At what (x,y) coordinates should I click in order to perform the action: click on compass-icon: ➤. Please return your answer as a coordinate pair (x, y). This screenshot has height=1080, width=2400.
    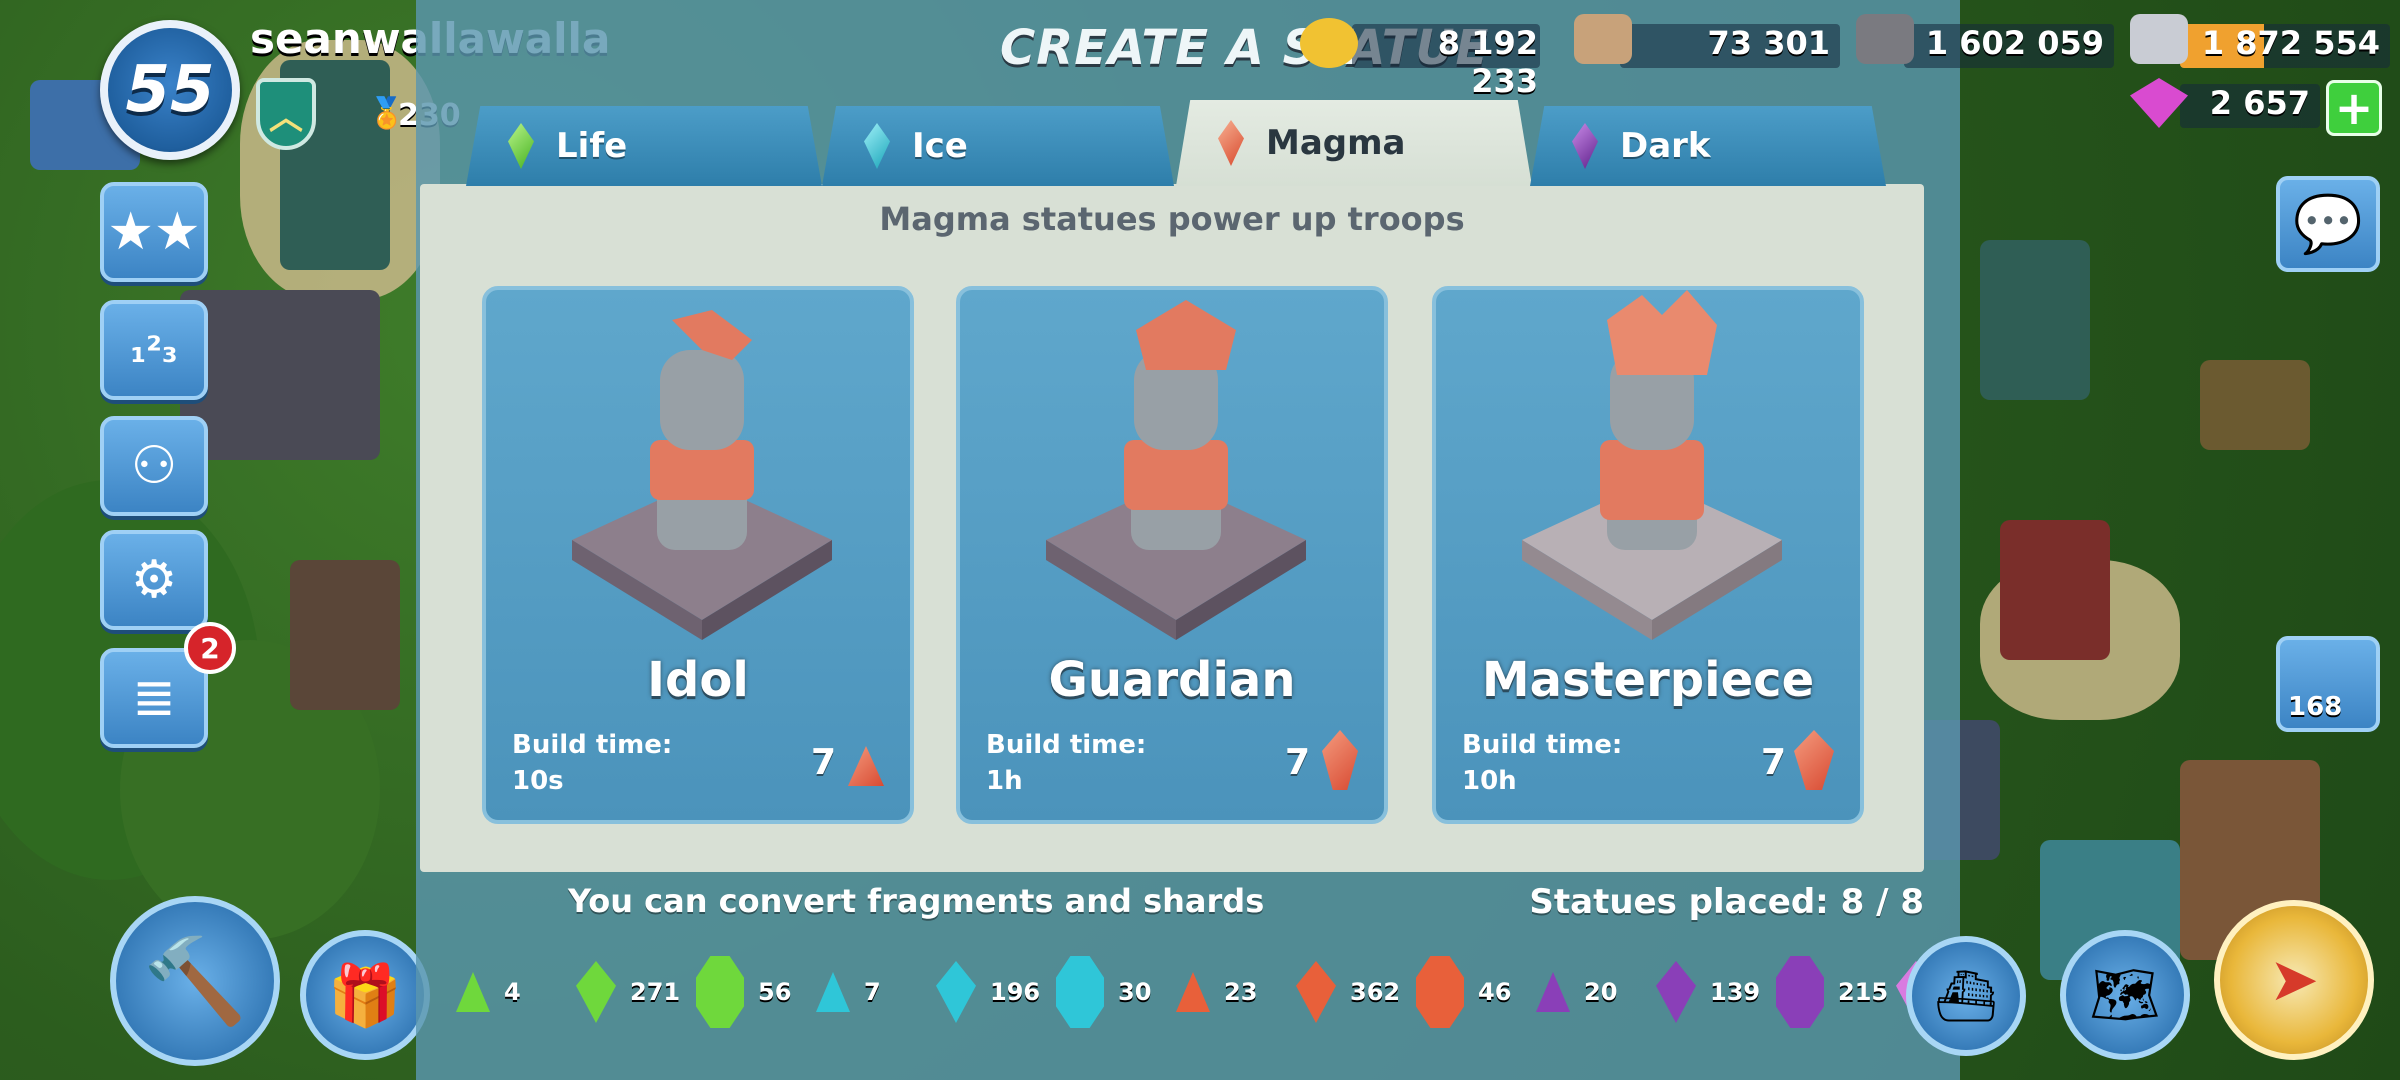
    Looking at the image, I should click on (2294, 980).